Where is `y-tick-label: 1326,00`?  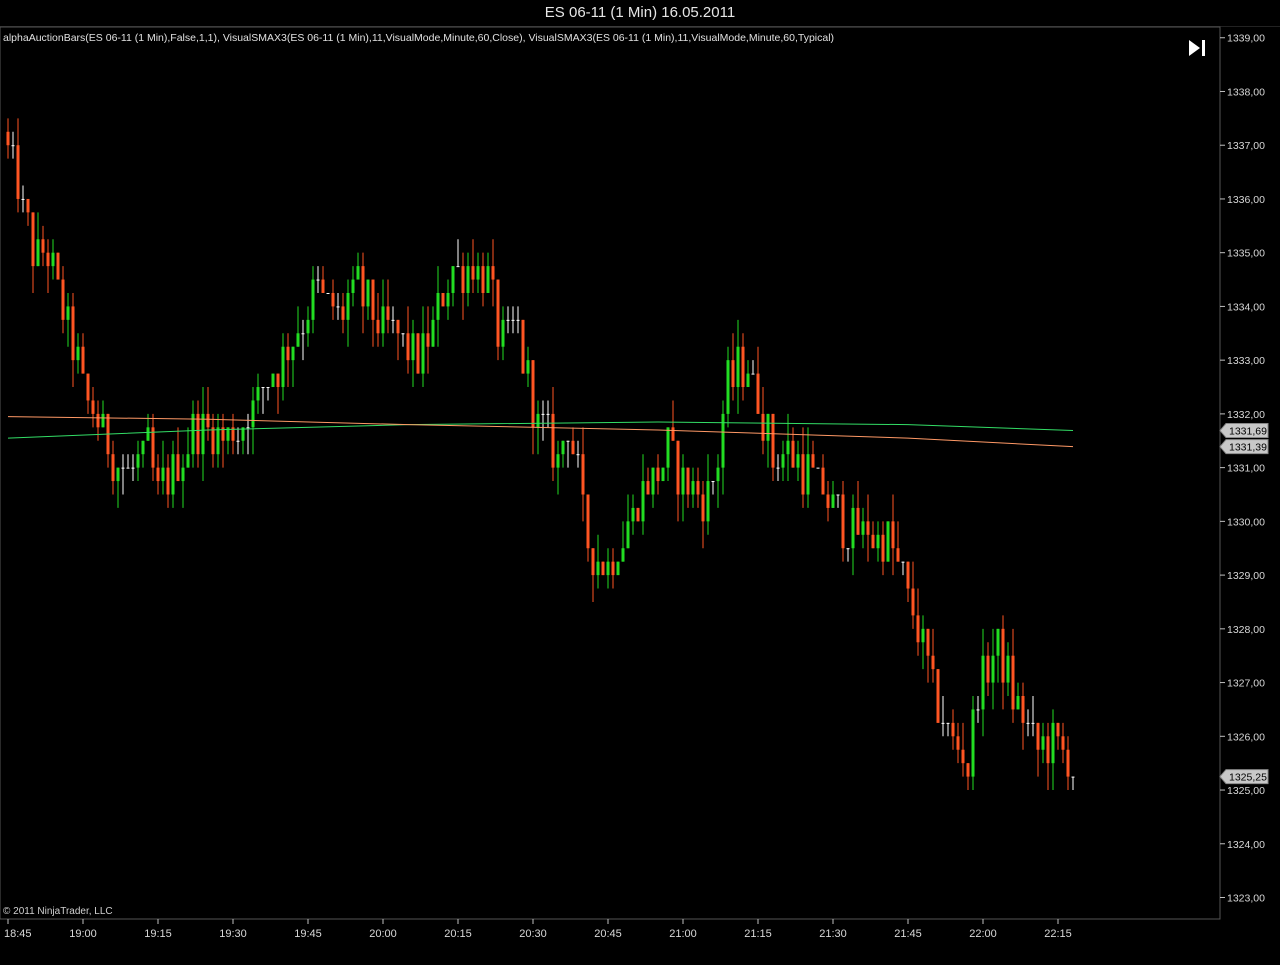 y-tick-label: 1326,00 is located at coordinates (1246, 737).